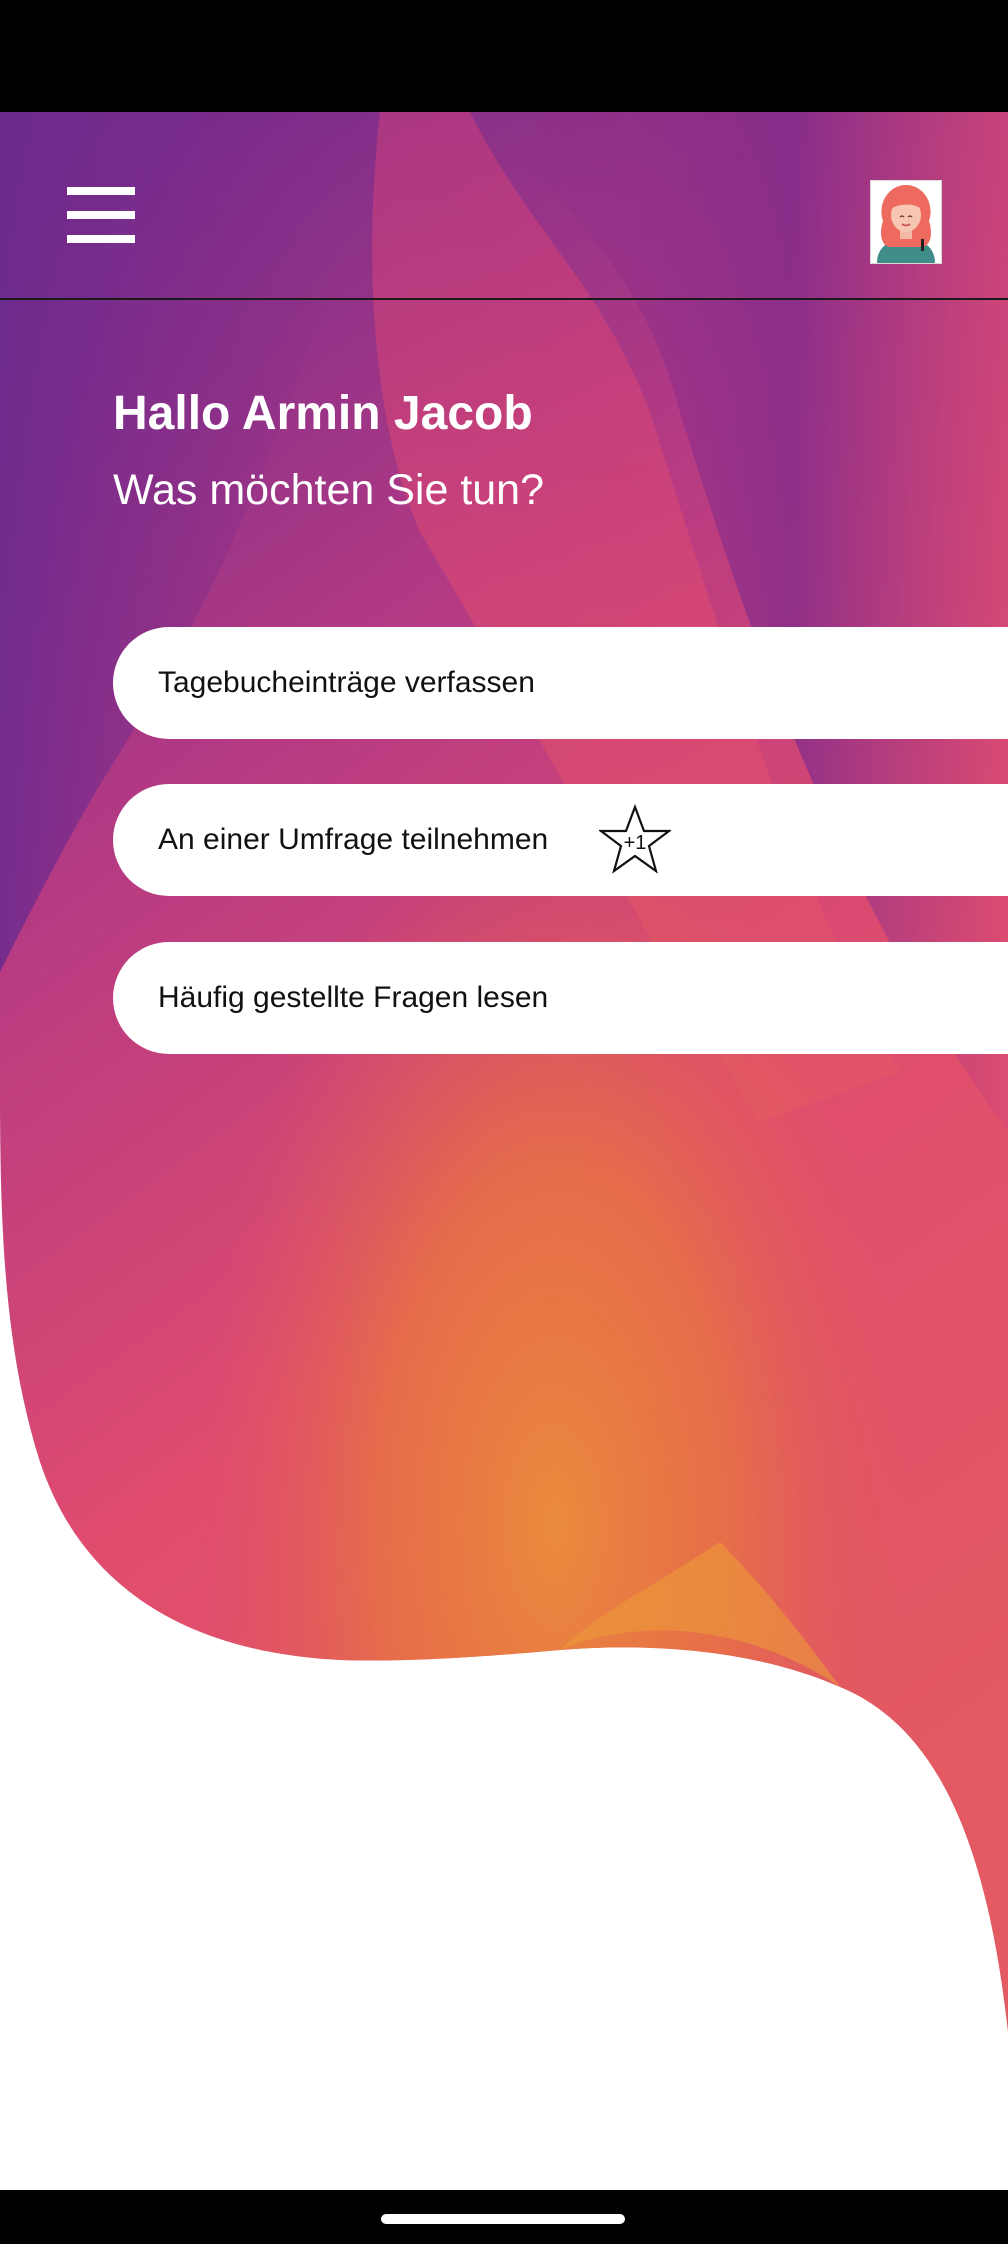  What do you see at coordinates (635, 843) in the screenshot?
I see `survey-badge-count: +1` at bounding box center [635, 843].